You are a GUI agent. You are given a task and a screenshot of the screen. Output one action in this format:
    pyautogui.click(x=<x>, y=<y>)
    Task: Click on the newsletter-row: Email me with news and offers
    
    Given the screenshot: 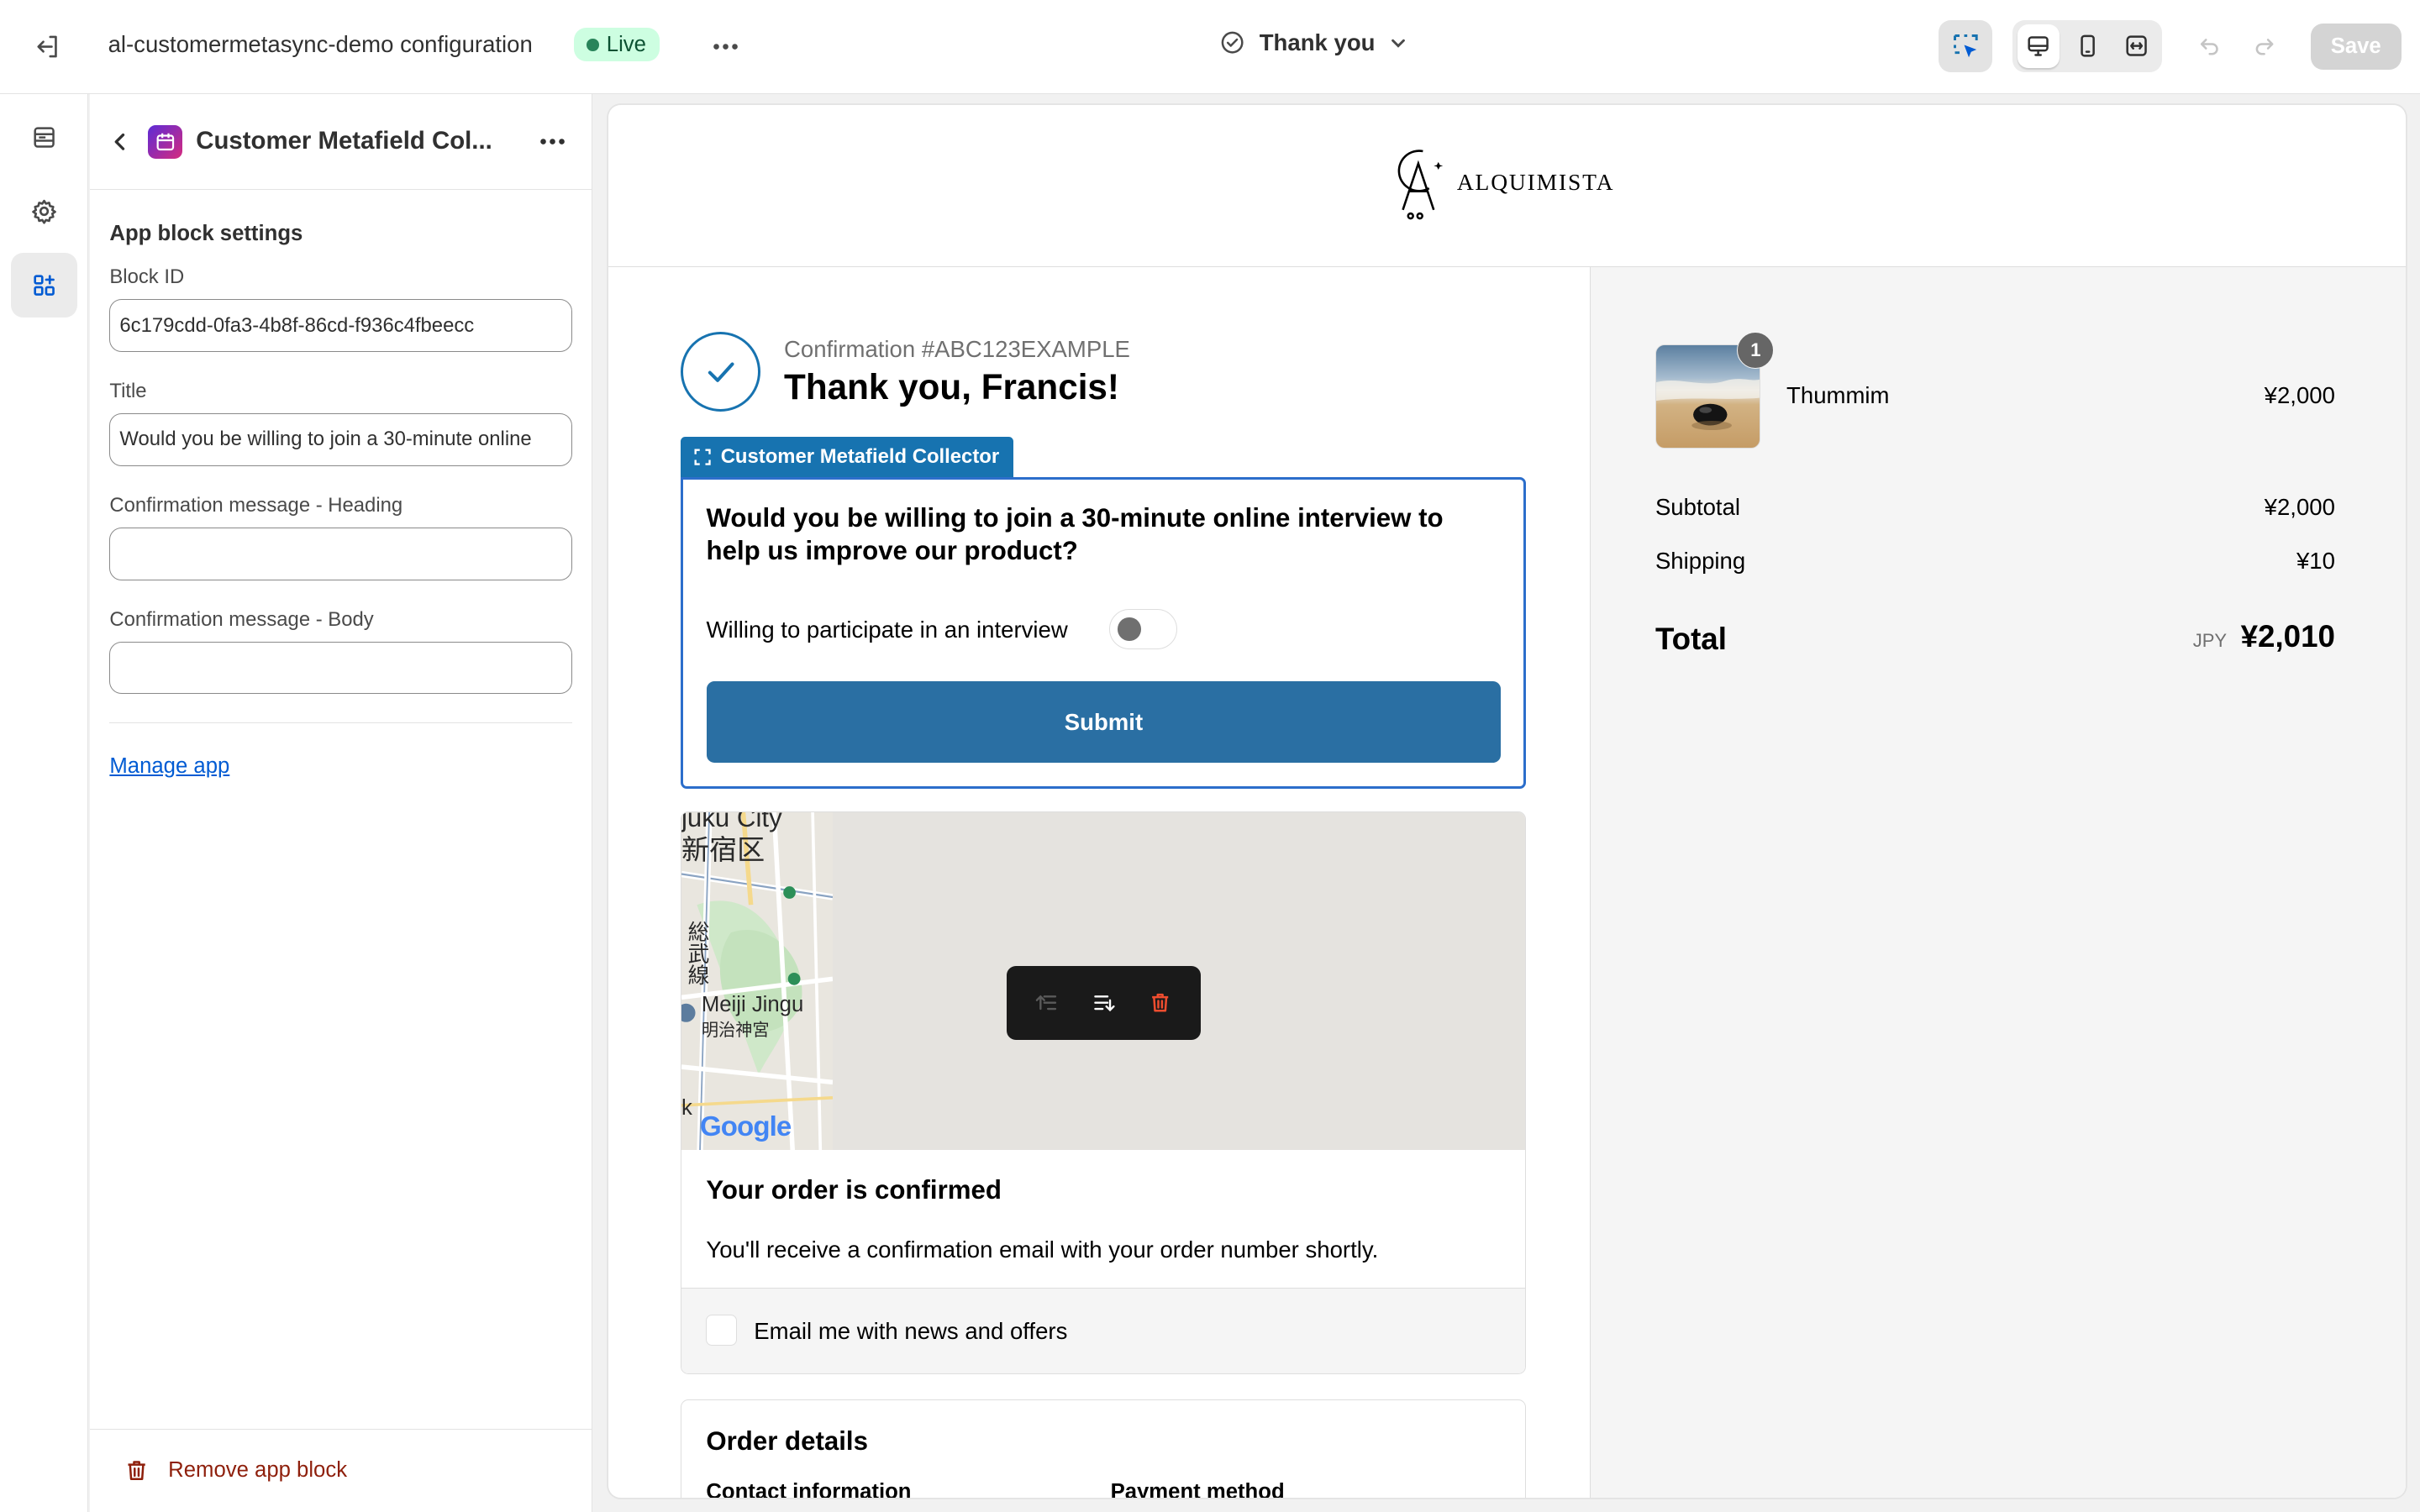 What is the action you would take?
    pyautogui.click(x=1104, y=1330)
    